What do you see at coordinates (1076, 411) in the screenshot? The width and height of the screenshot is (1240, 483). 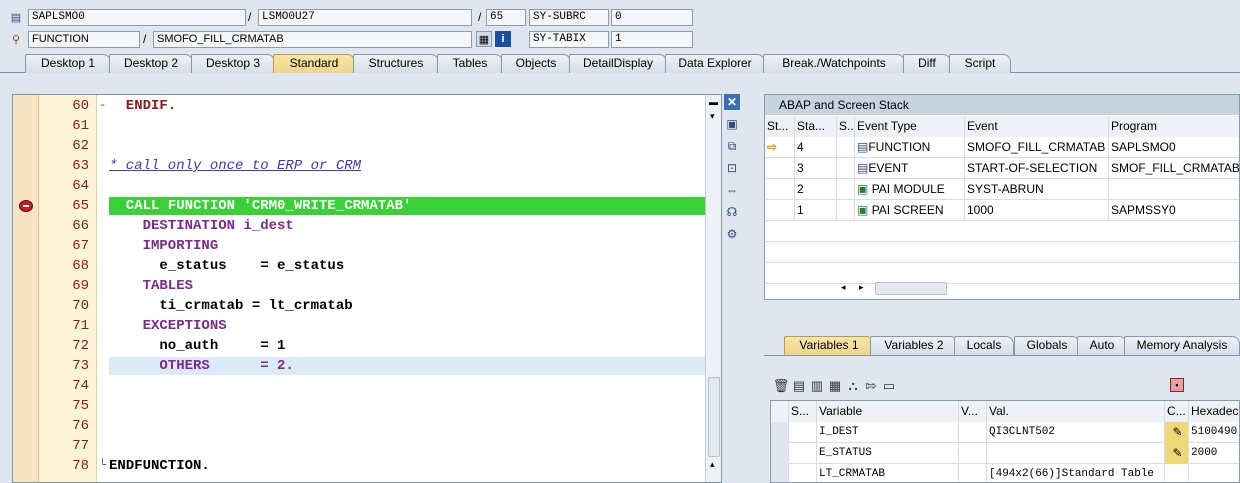 I see `column-header: Val.` at bounding box center [1076, 411].